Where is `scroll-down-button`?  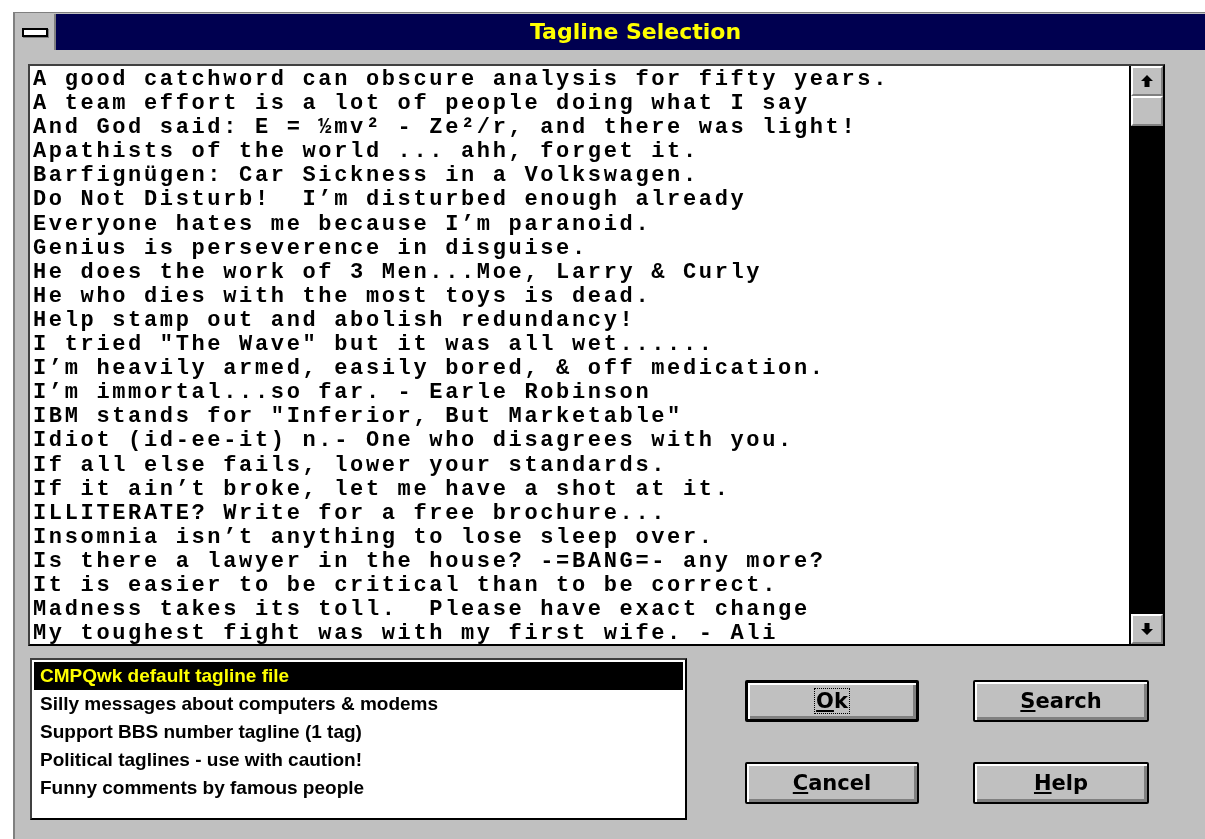
scroll-down-button is located at coordinates (1147, 629).